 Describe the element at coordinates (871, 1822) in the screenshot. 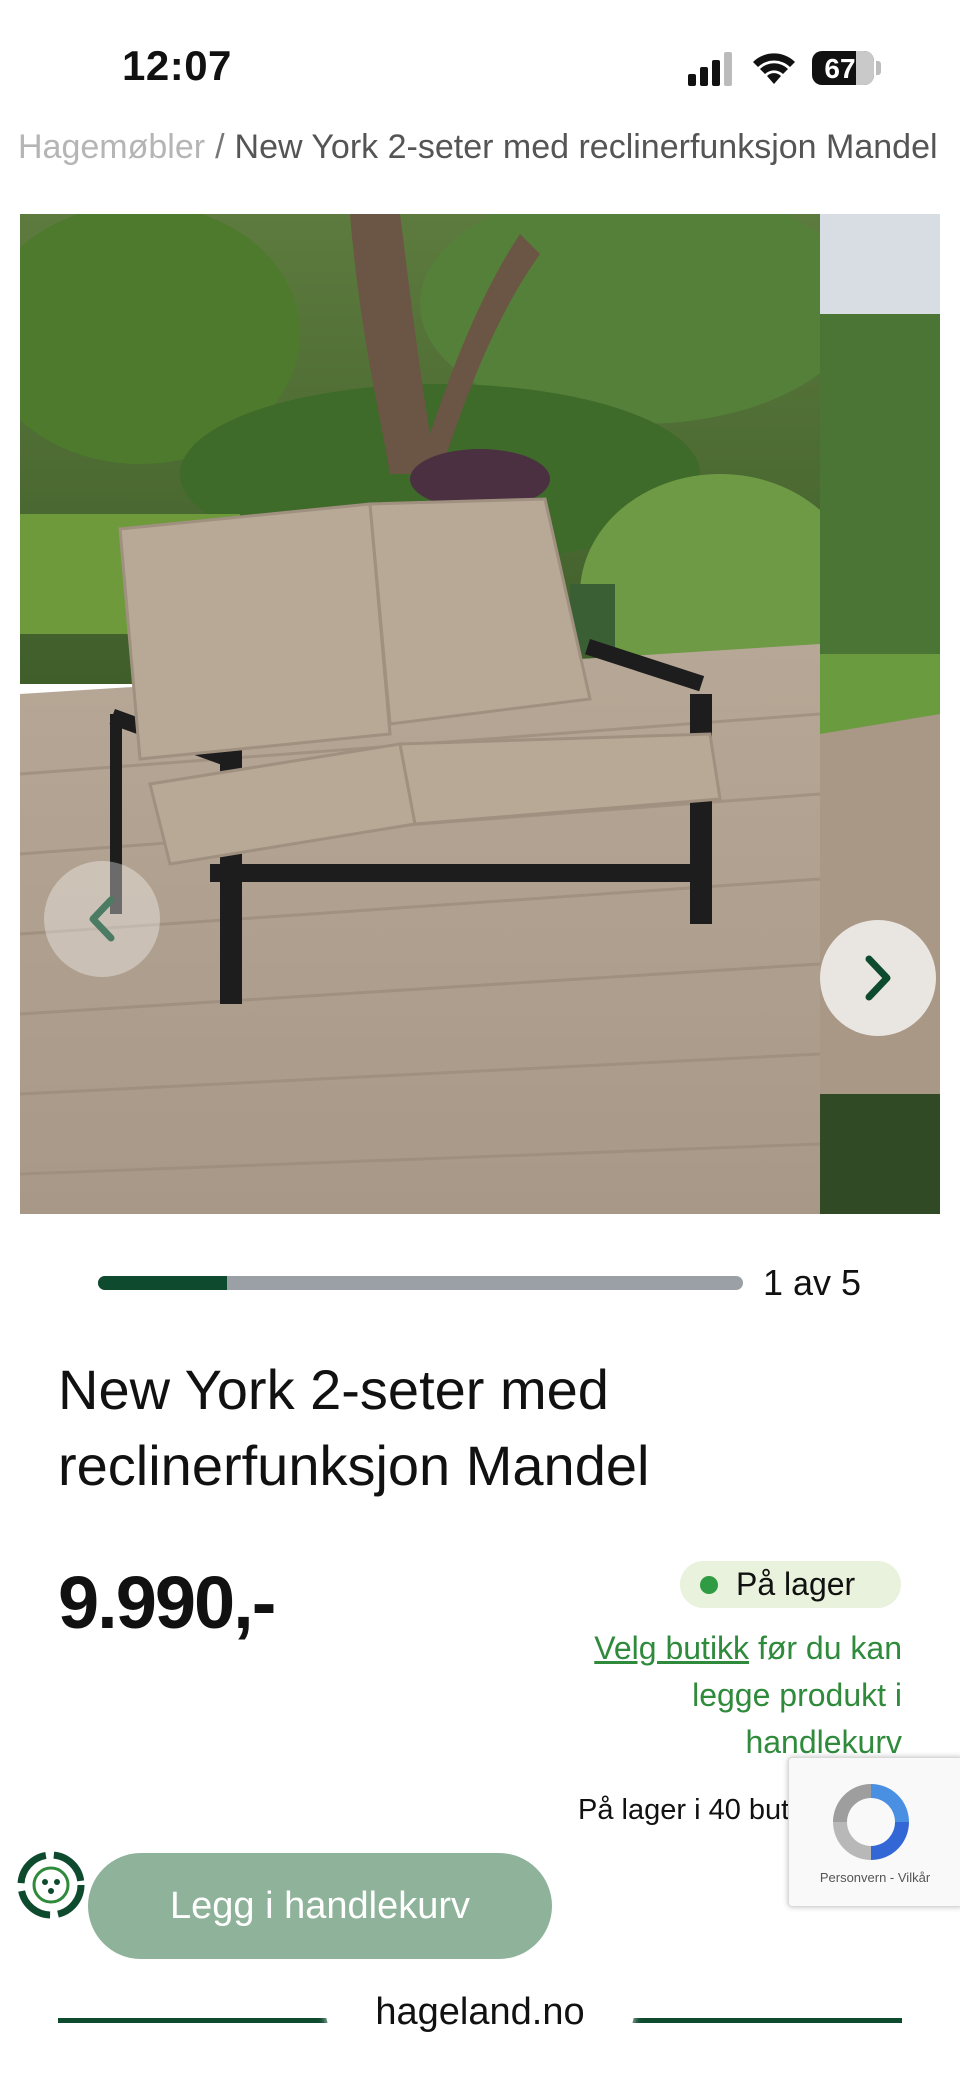

I see `recaptcha-icon` at that location.